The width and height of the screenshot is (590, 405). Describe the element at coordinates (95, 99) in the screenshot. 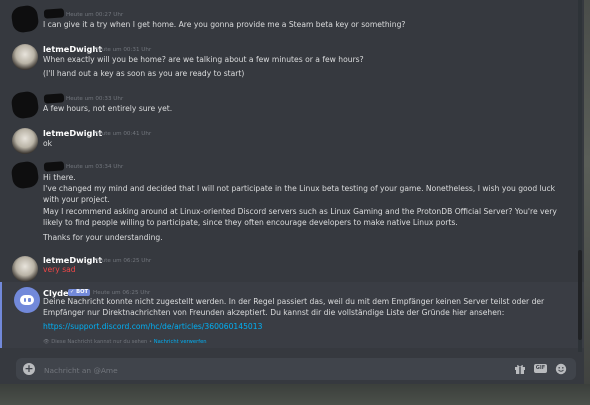

I see `message-timestamp: Heute um 00:33 Uhr` at that location.